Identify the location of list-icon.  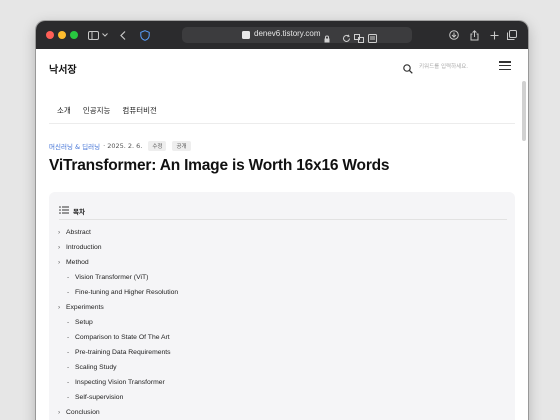
(64, 211).